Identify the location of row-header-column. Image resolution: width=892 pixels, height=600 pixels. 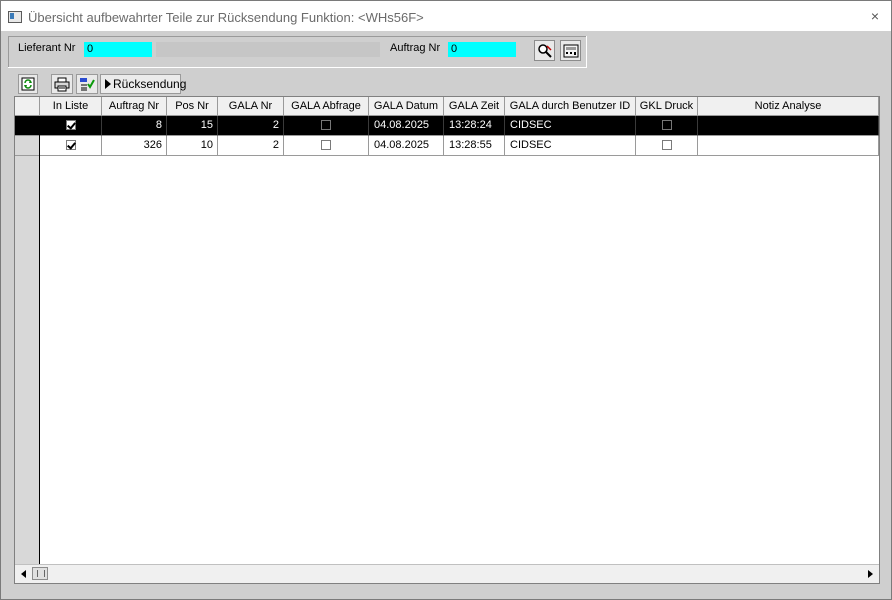
(27, 331).